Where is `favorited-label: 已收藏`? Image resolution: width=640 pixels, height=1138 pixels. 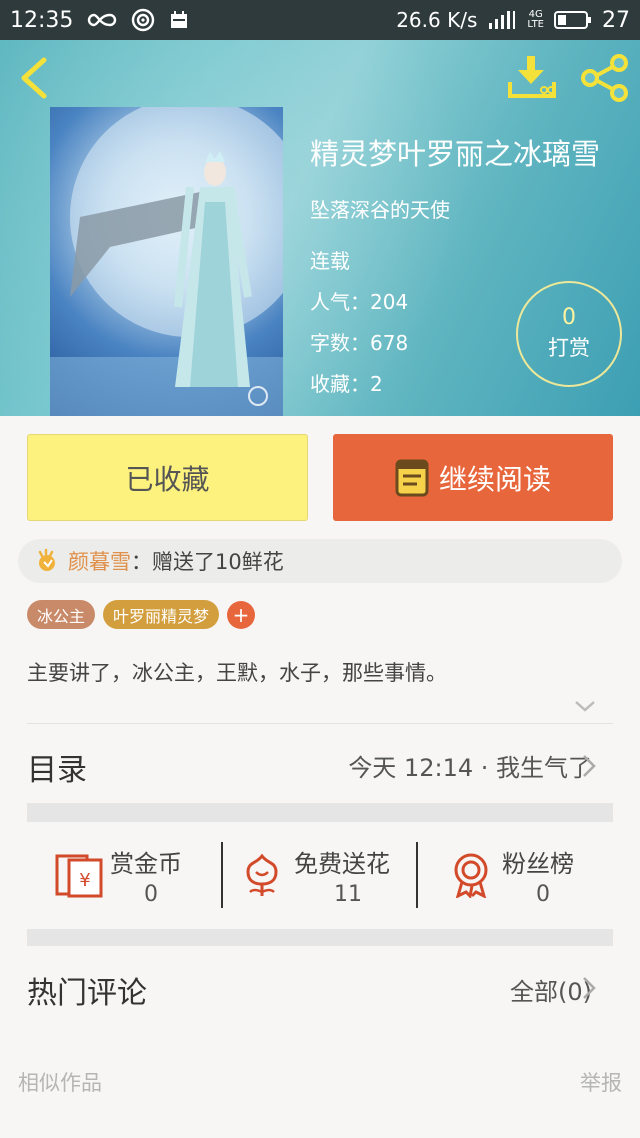 favorited-label: 已收藏 is located at coordinates (167, 479).